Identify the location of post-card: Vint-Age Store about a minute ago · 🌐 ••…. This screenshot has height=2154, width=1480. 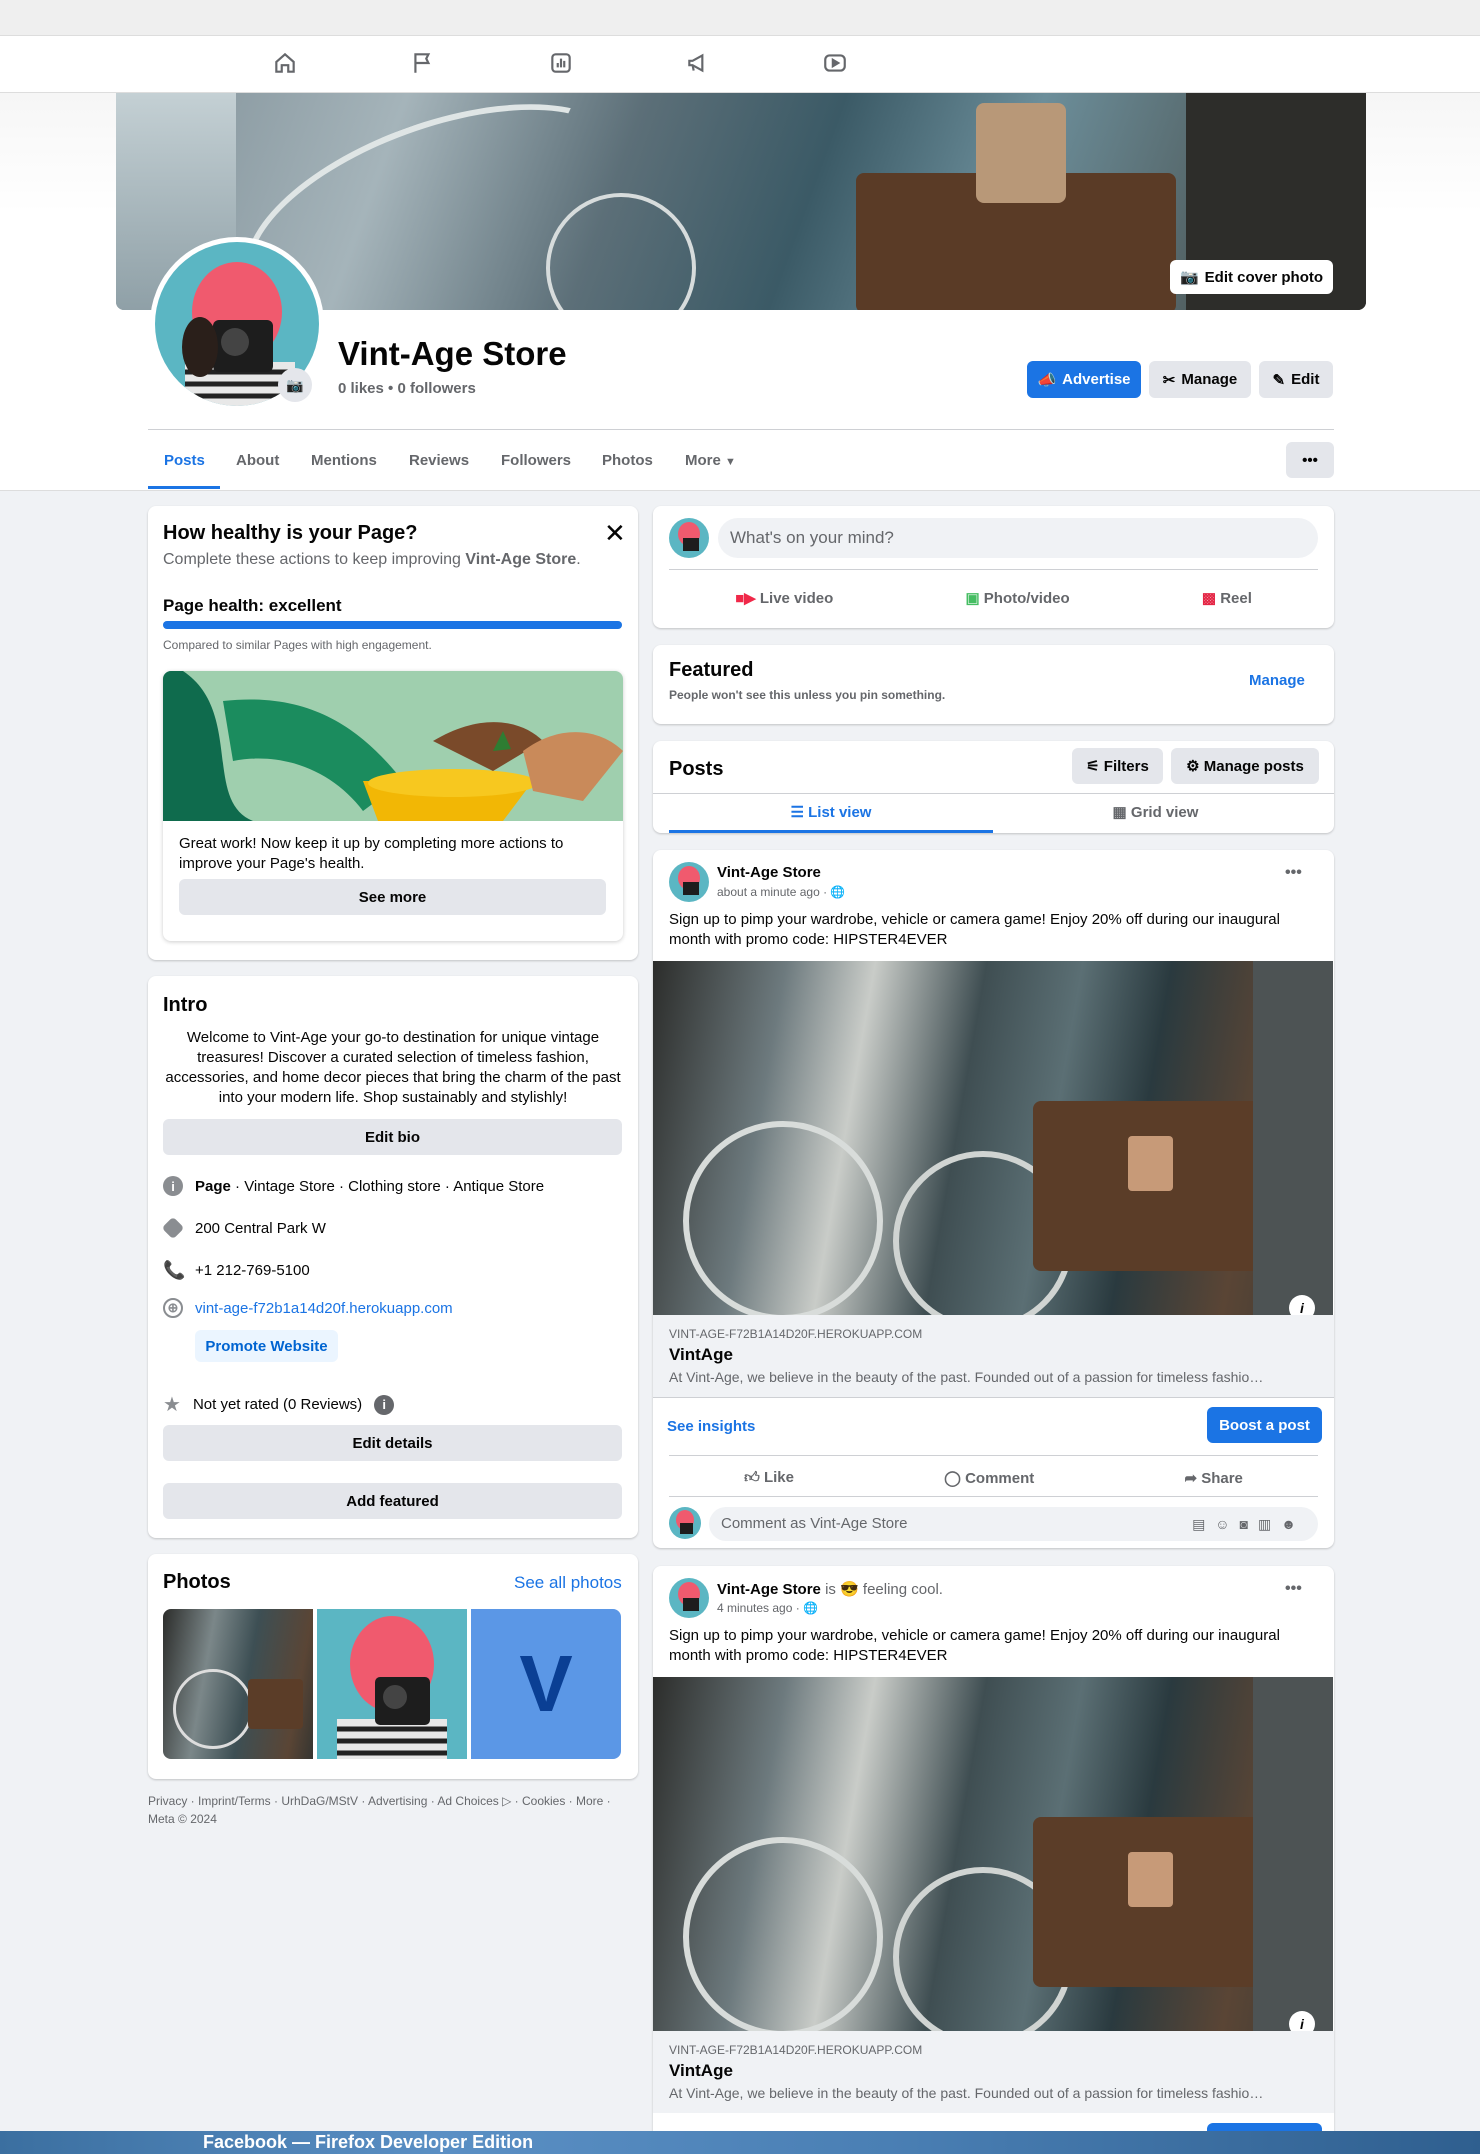
(993, 1199).